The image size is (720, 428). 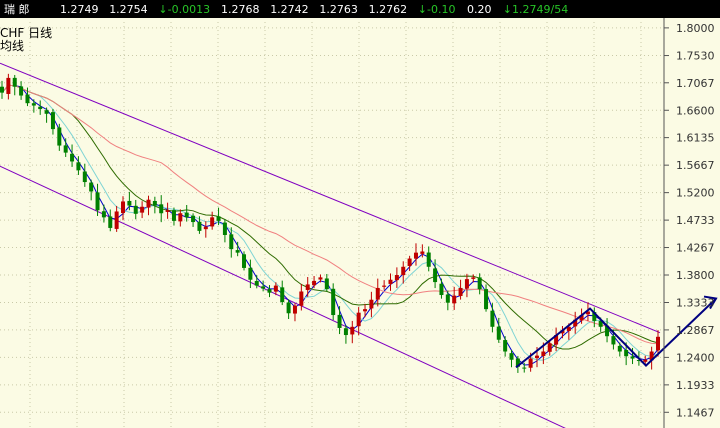 I want to click on indicator-label: 均线, so click(x=12, y=46).